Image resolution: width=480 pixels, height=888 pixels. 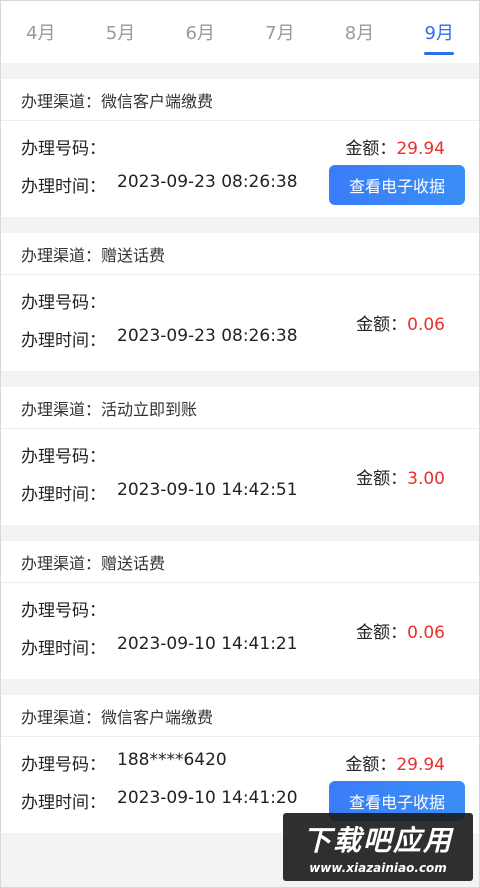 What do you see at coordinates (280, 32) in the screenshot?
I see `tab-july: 7月` at bounding box center [280, 32].